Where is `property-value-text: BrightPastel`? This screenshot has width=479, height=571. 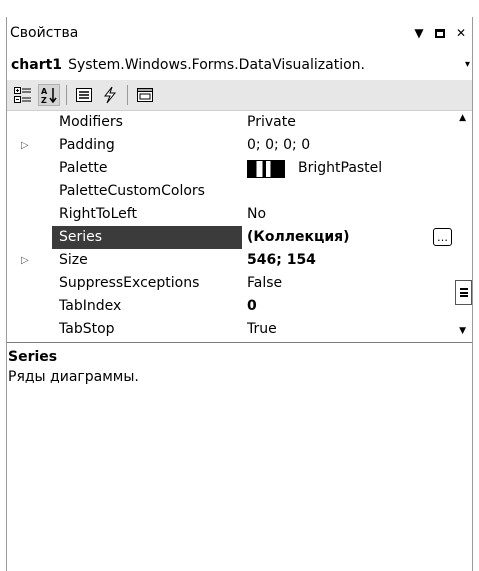
property-value-text: BrightPastel is located at coordinates (340, 168).